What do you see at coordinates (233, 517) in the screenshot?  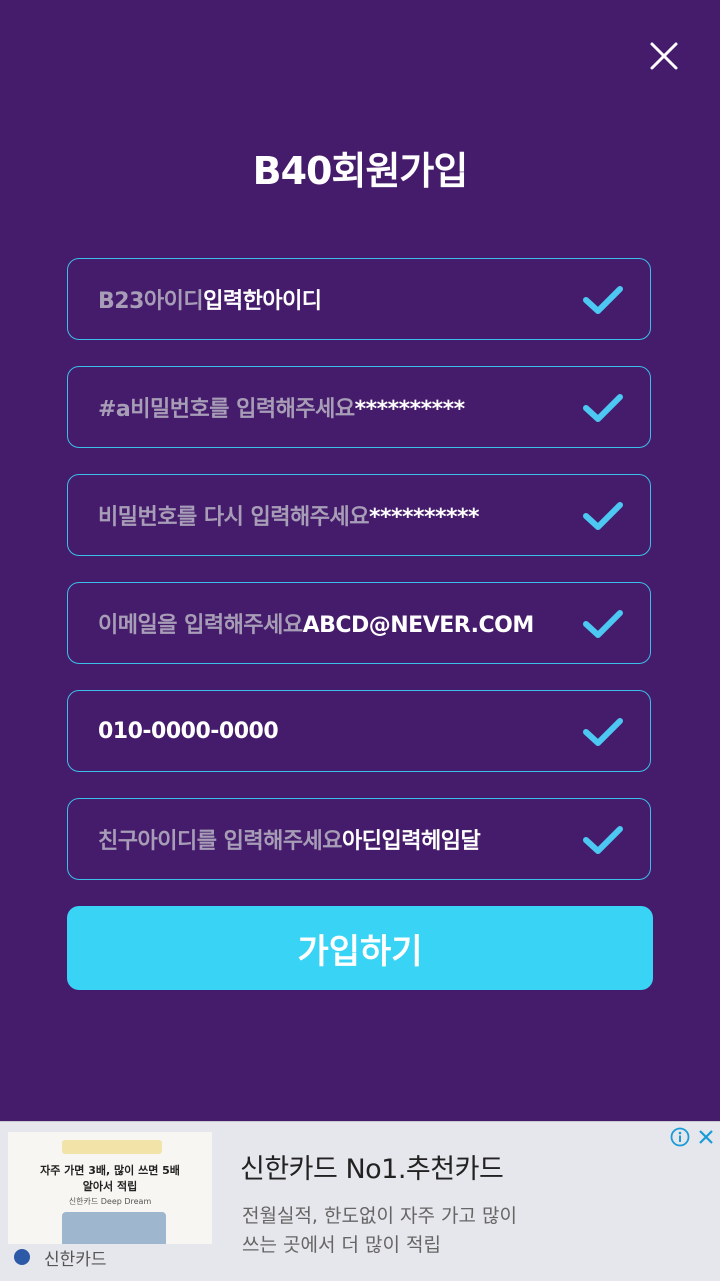 I see `password-confirm-hint: 비밀번호를 다시 입력해주세요` at bounding box center [233, 517].